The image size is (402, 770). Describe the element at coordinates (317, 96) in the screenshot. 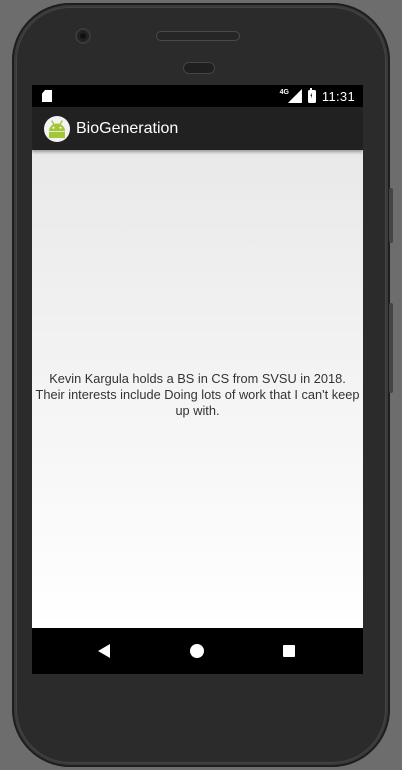

I see `status-indicators: 4G 11:31` at that location.